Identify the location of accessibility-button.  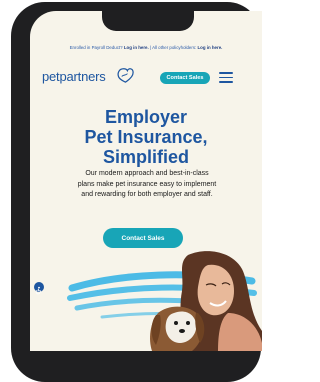
(39, 288).